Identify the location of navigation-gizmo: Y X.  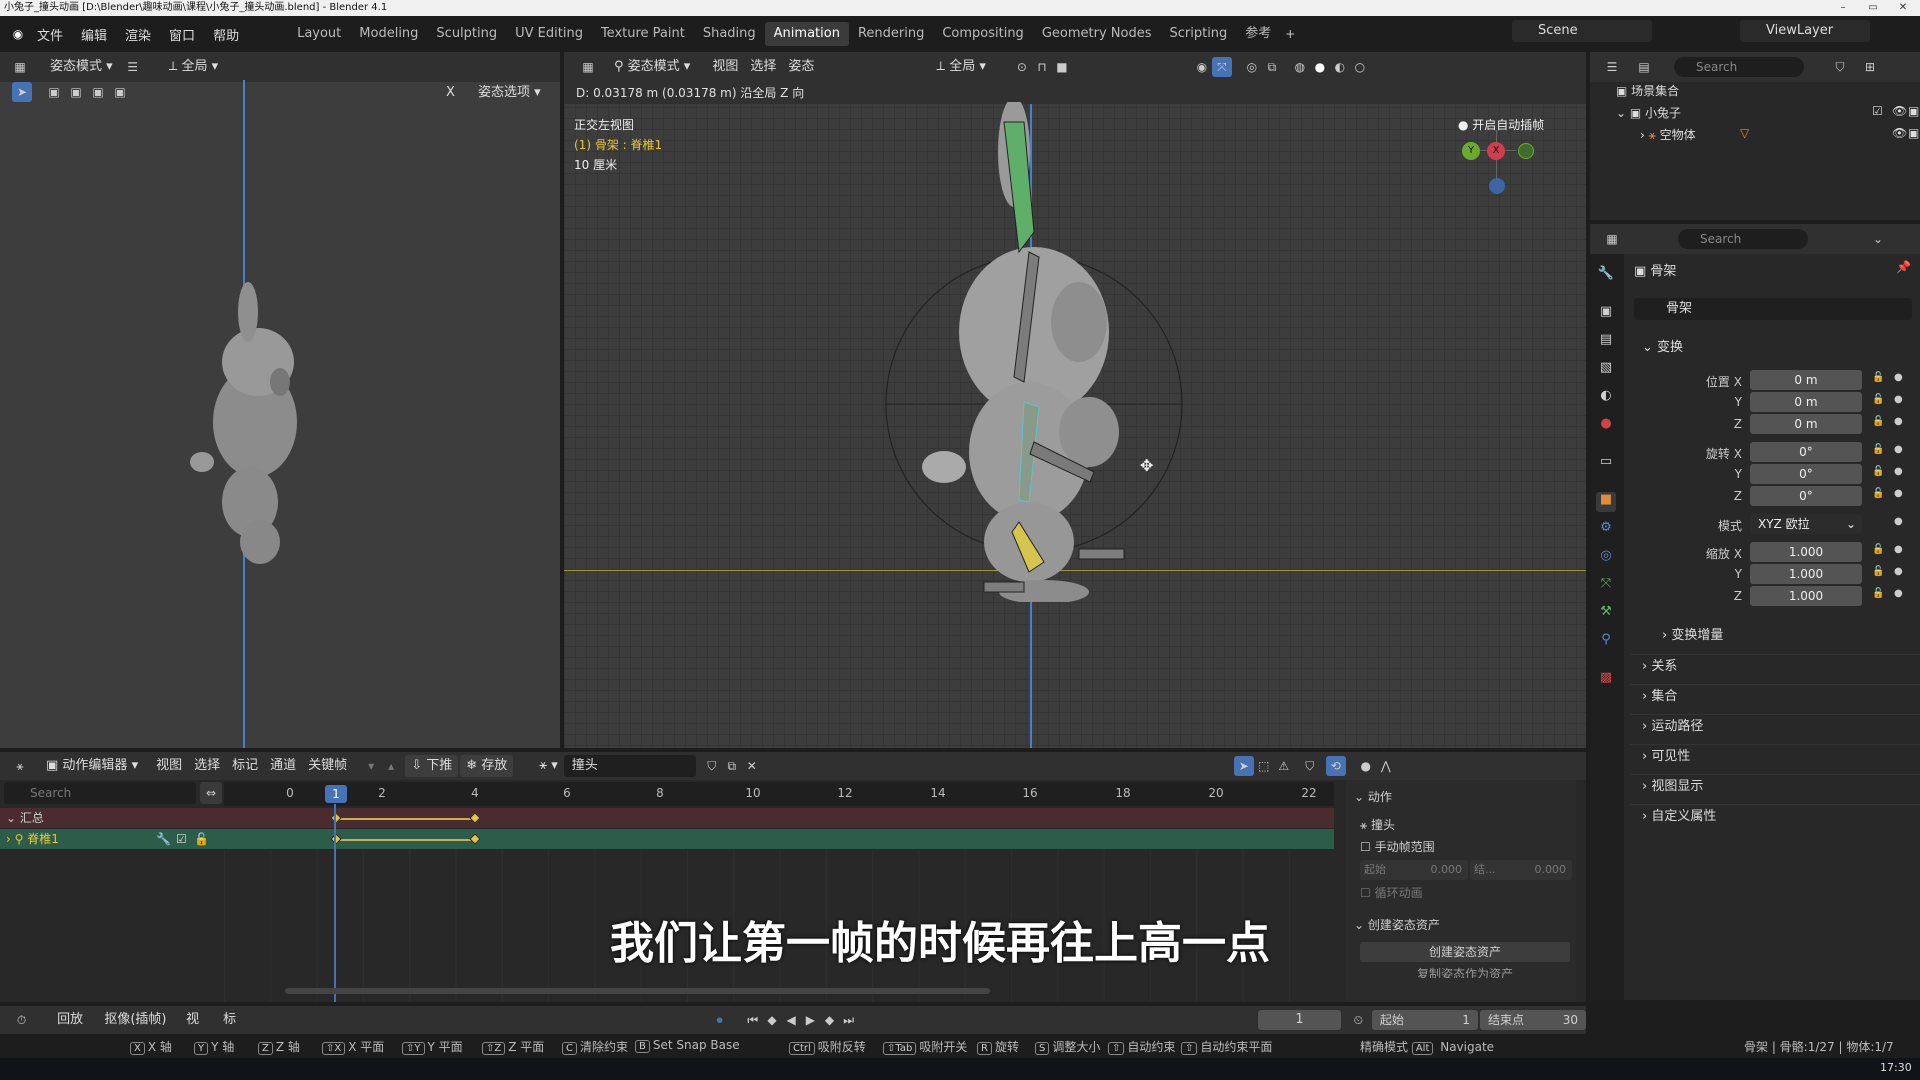
(1496, 168).